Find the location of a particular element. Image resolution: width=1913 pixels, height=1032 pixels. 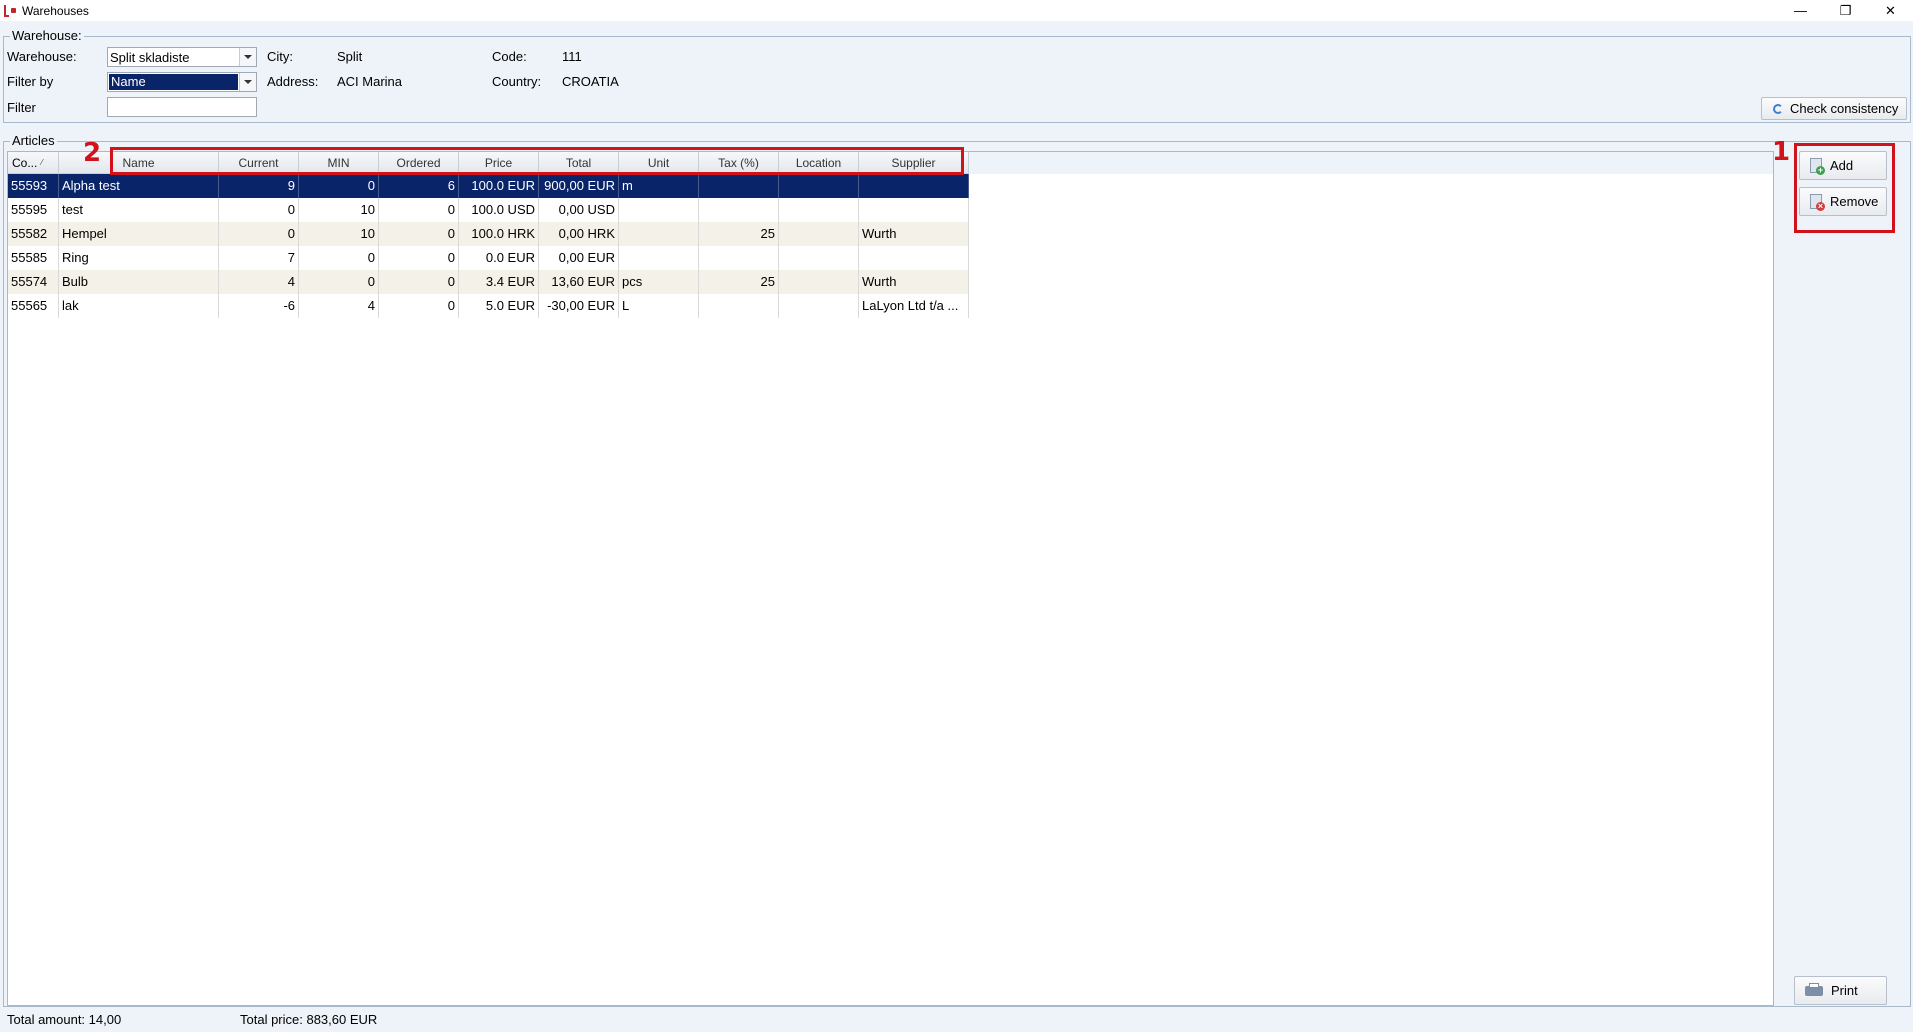

cell-total: 0,00 EUR is located at coordinates (579, 258).